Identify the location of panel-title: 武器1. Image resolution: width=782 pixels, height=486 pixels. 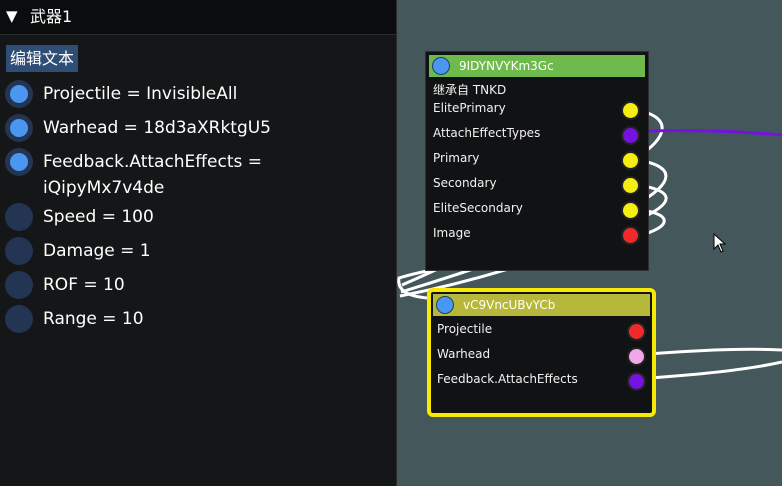
(51, 16).